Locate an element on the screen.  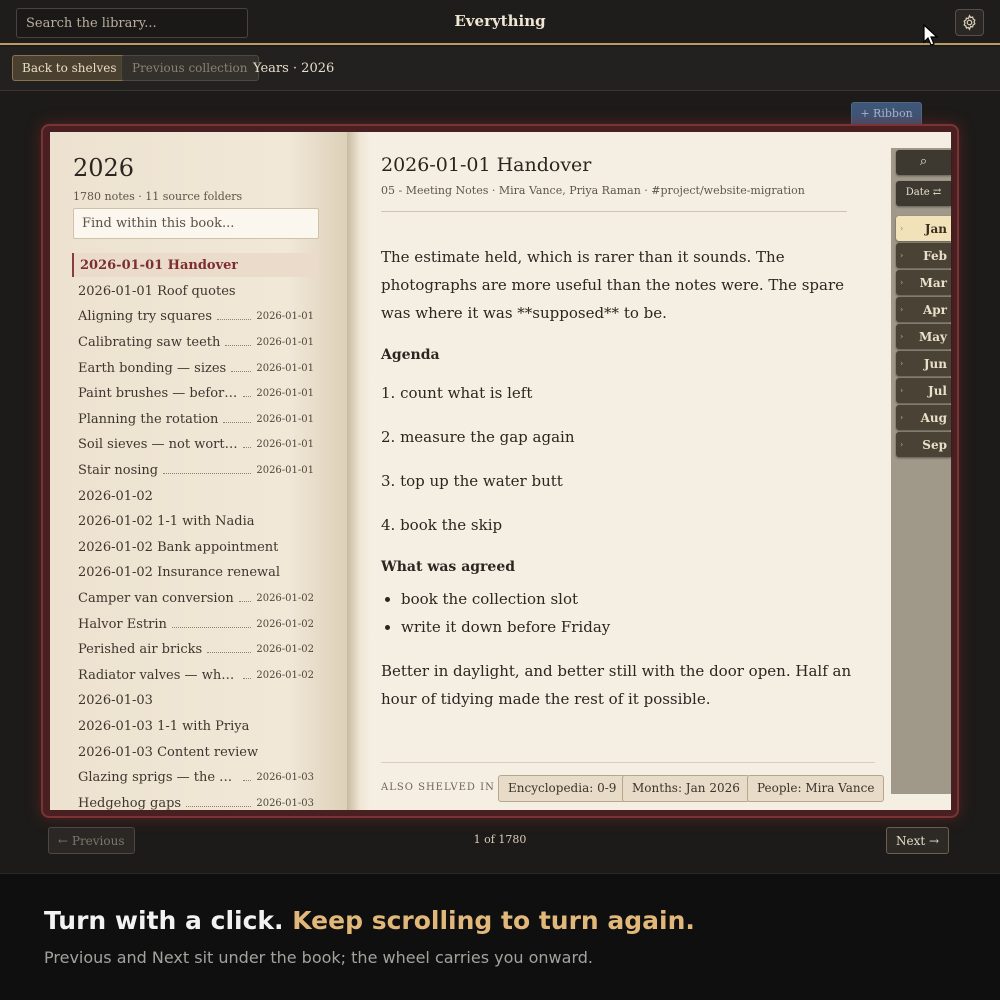
shelf-chip-months: Months: Jan 2026 is located at coordinates (686, 788).